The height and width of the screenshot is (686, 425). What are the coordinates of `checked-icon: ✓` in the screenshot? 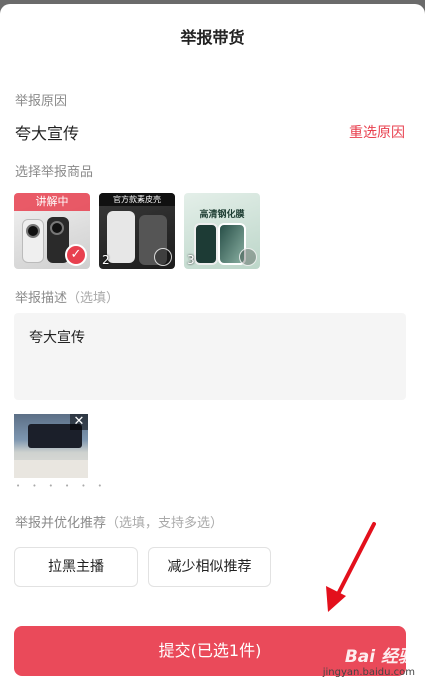 It's located at (76, 255).